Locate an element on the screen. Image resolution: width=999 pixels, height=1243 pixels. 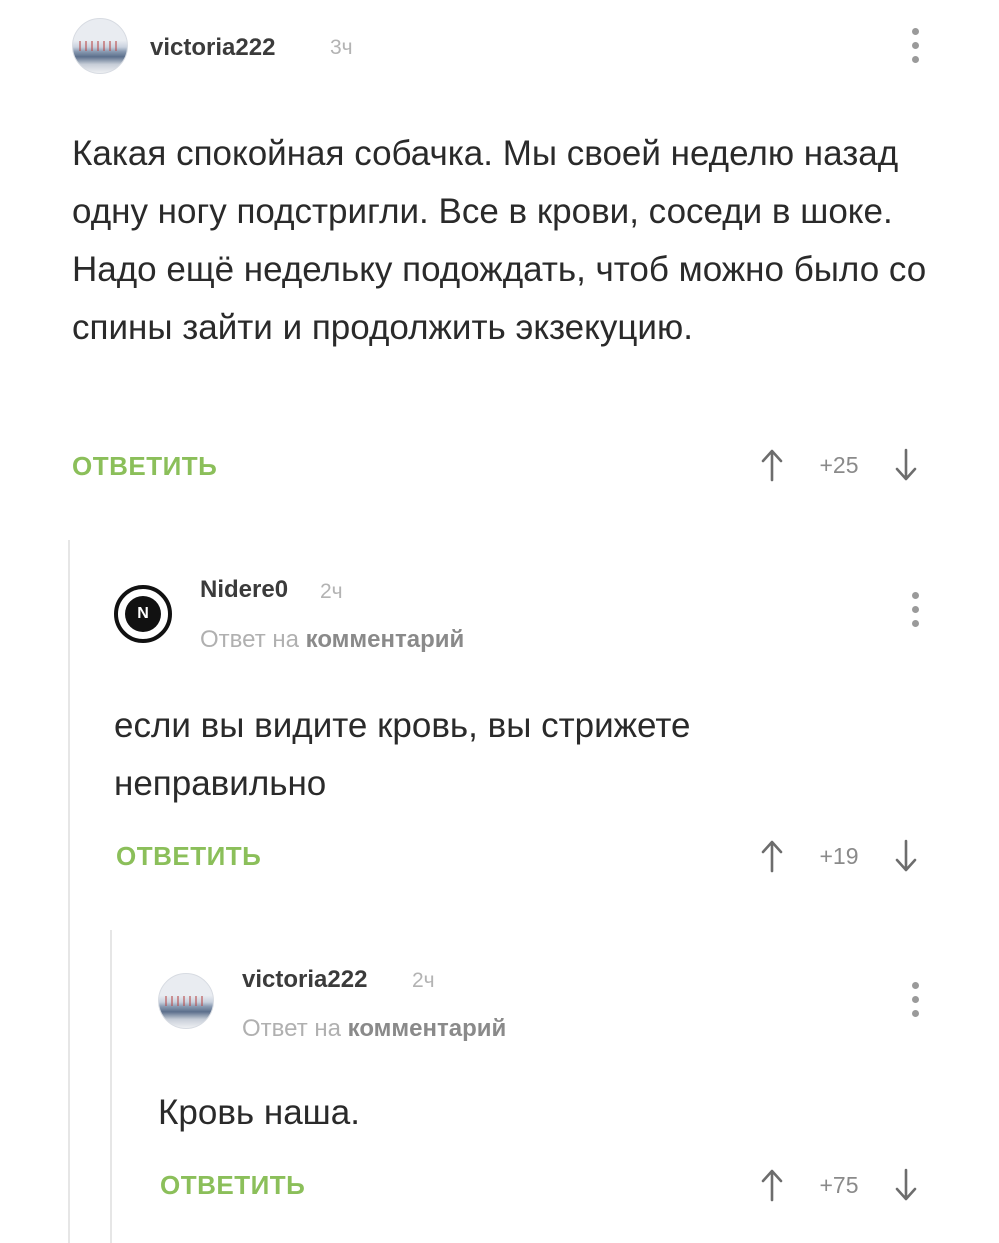
score: +25 is located at coordinates (839, 464).